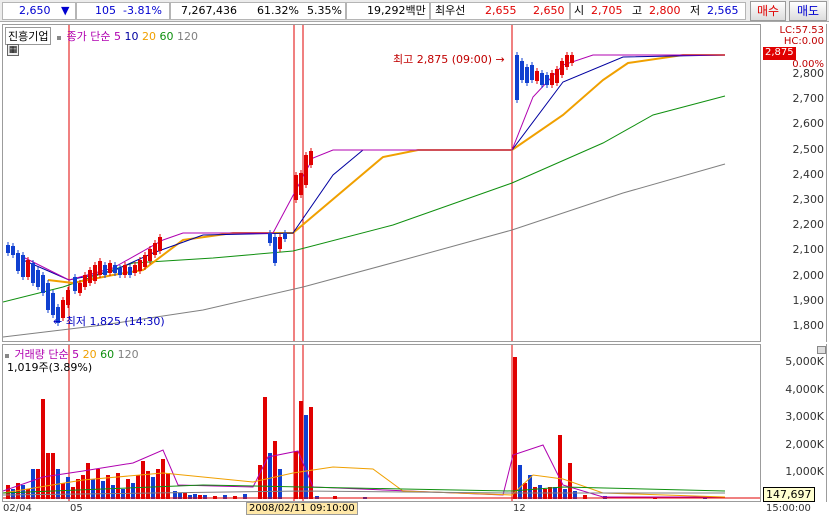 The width and height of the screenshot is (829, 517). I want to click on ma60-label: 60, so click(166, 36).